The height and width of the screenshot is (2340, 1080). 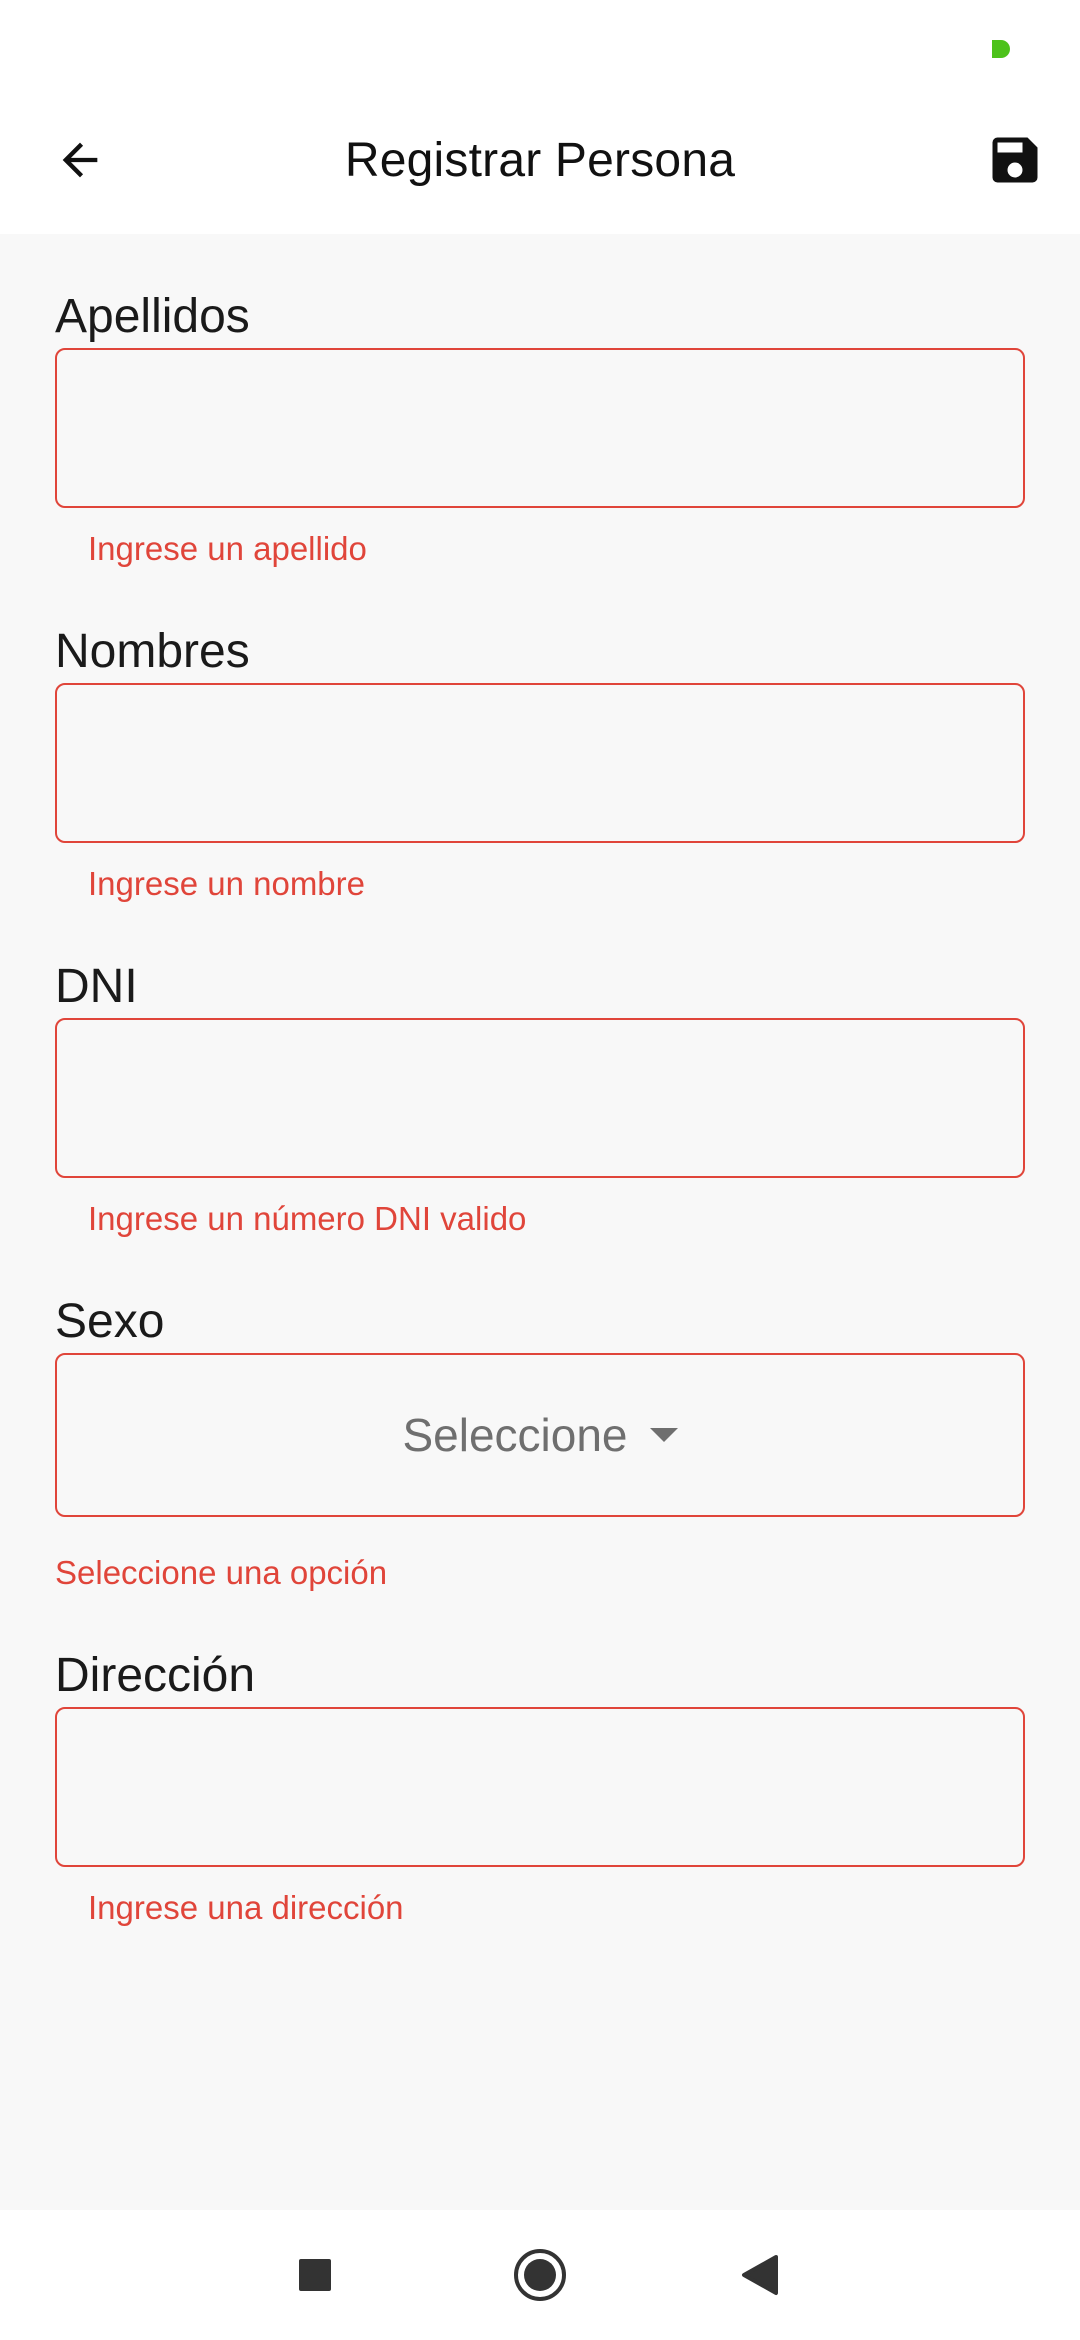 I want to click on direccion-error: Ingrese una dirección, so click(x=246, y=1907).